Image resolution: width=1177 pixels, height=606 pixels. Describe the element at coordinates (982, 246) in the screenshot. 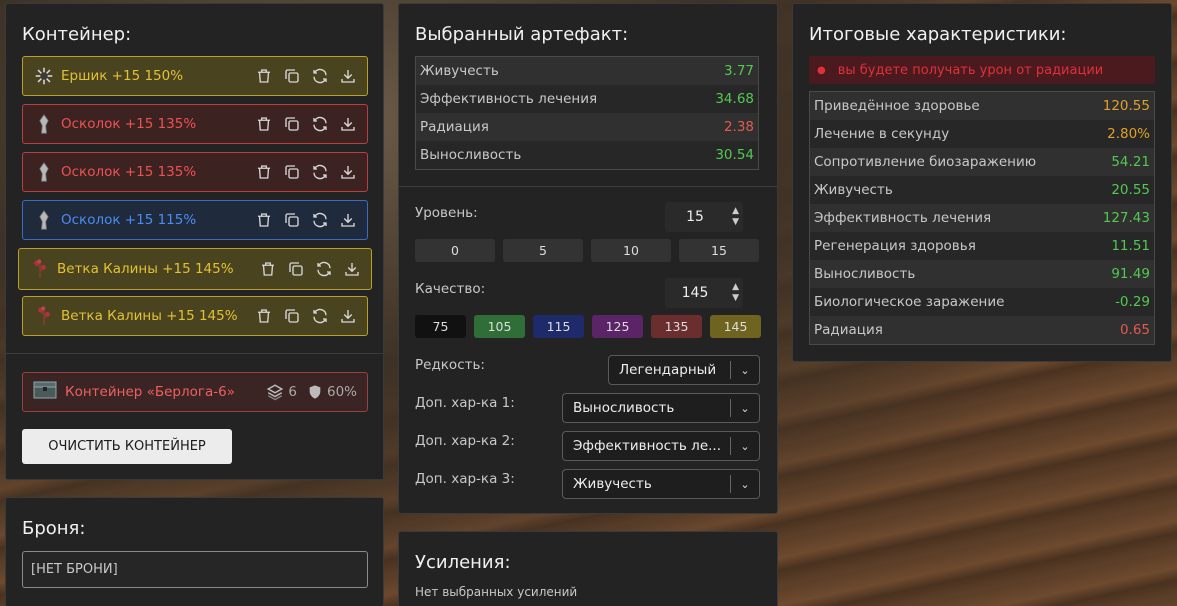

I see `stat-row: Регенерация здоровья 11.51` at that location.